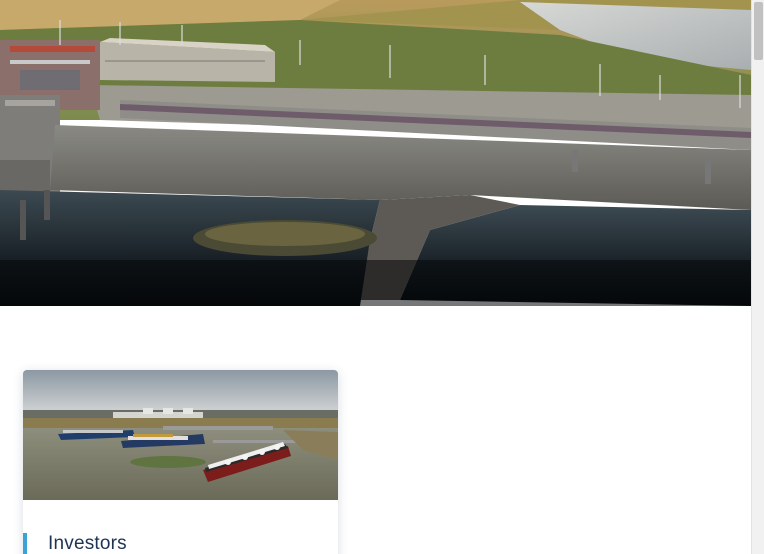 The image size is (764, 554). I want to click on page-scrollbar, so click(757, 277).